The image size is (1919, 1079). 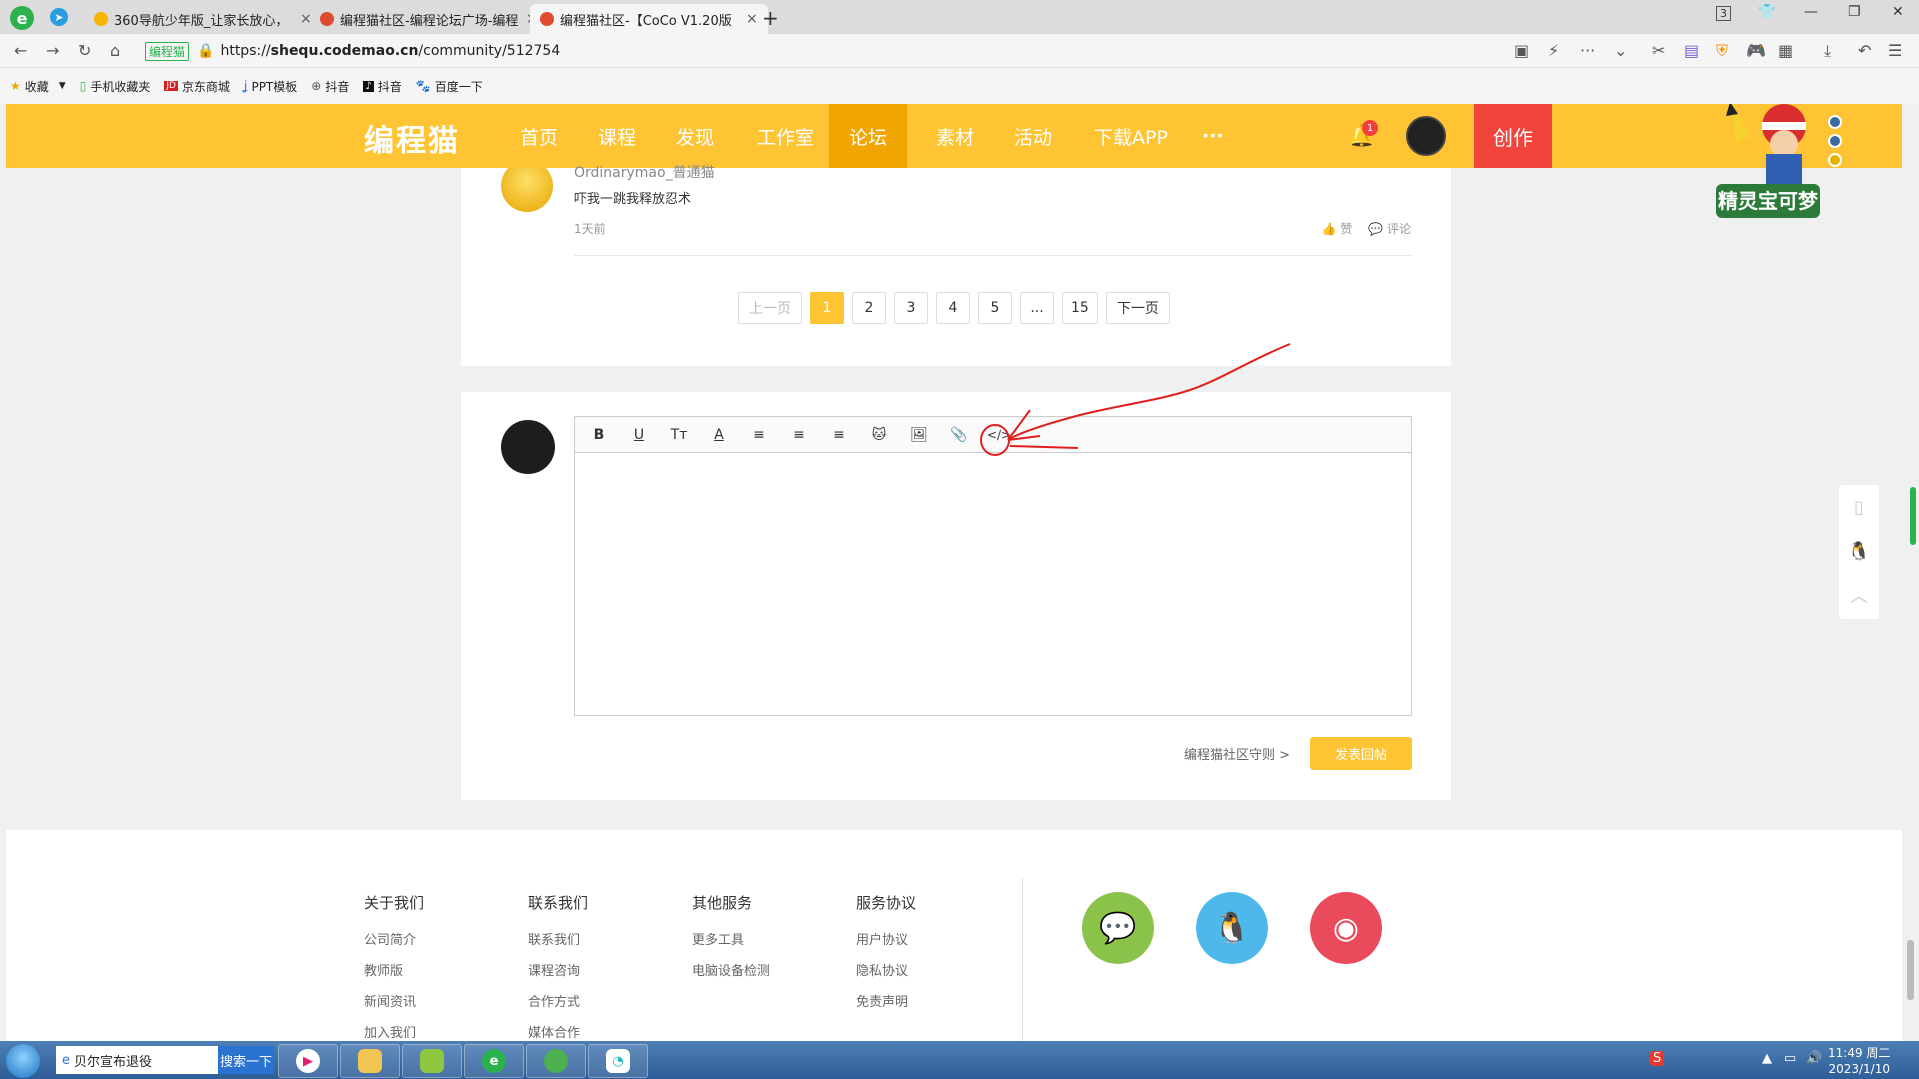 I want to click on system-clock: 11:49 周二 2023/1/10, so click(x=1859, y=1061).